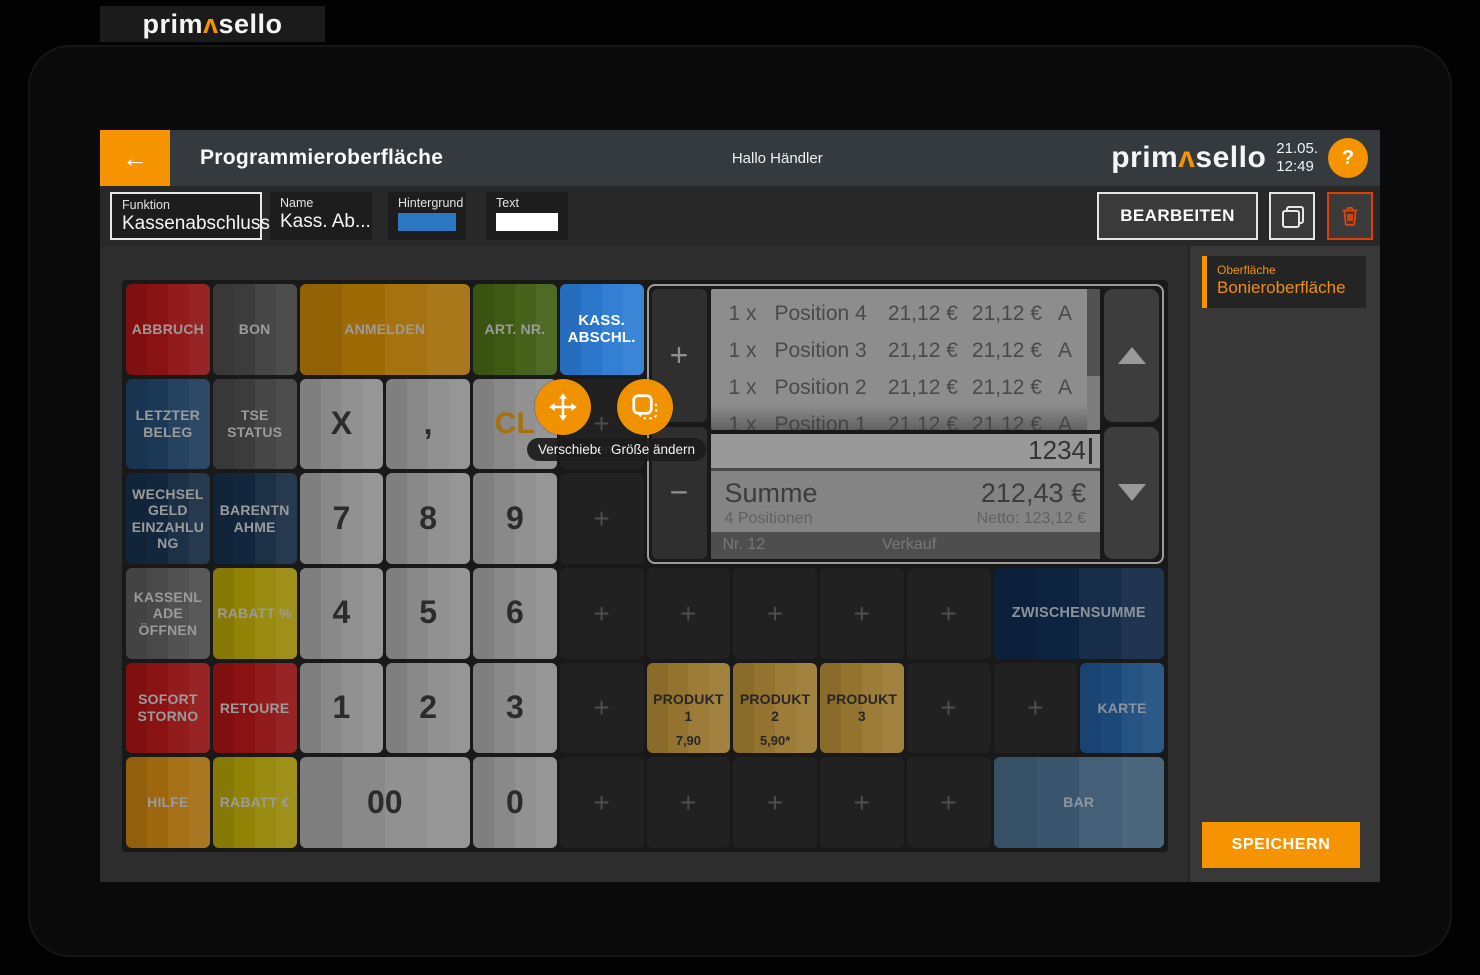 This screenshot has height=975, width=1480. I want to click on sum-label: Summe, so click(771, 492).